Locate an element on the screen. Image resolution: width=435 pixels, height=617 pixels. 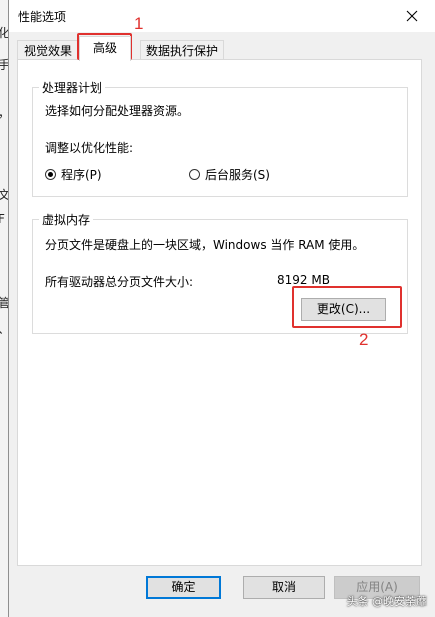
processor-description: 选择如何分配处理器资源。 is located at coordinates (117, 111).